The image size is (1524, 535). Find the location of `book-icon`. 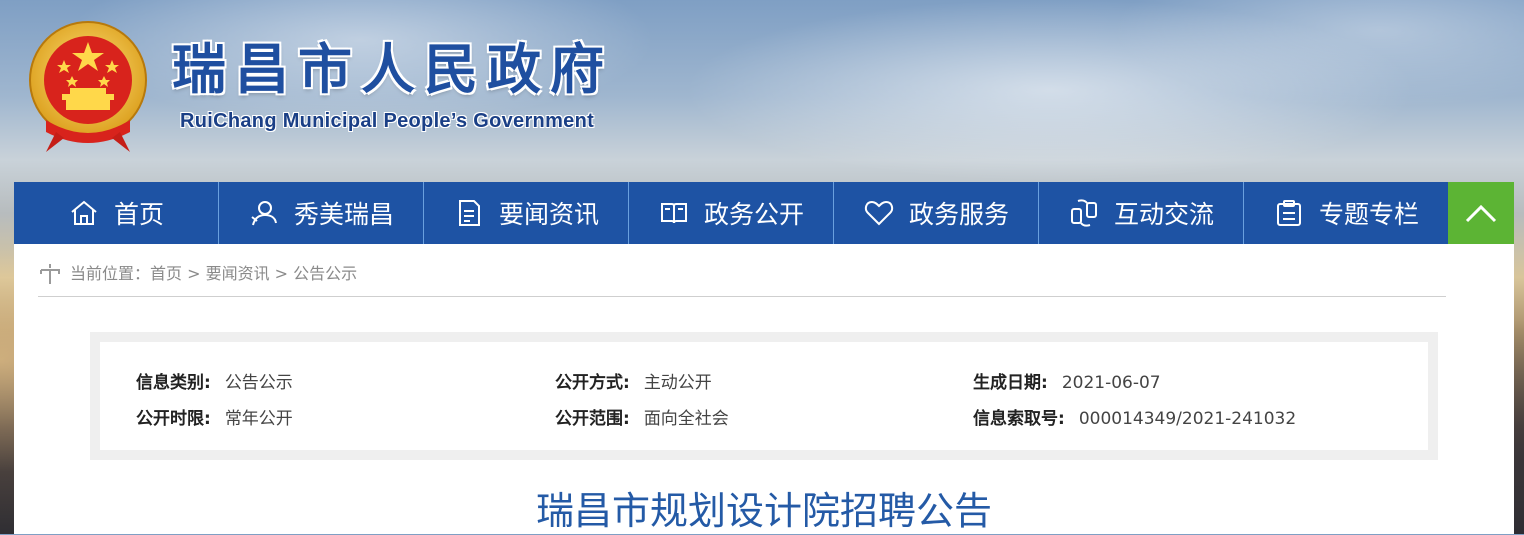

book-icon is located at coordinates (673, 213).